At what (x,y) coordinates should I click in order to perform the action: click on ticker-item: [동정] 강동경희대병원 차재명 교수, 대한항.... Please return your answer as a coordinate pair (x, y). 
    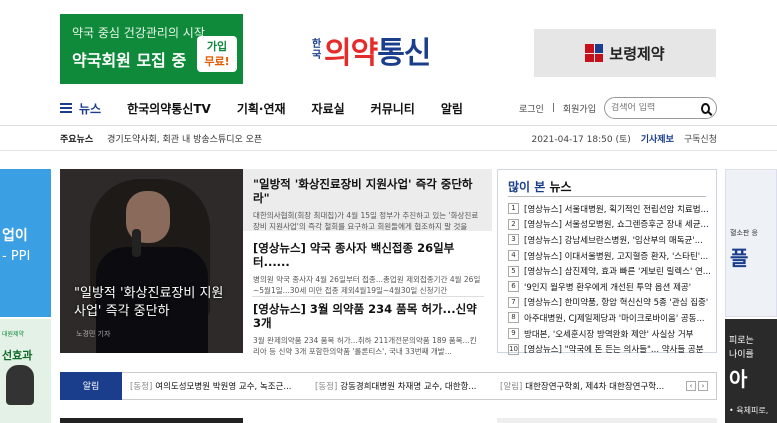
    Looking at the image, I should click on (403, 386).